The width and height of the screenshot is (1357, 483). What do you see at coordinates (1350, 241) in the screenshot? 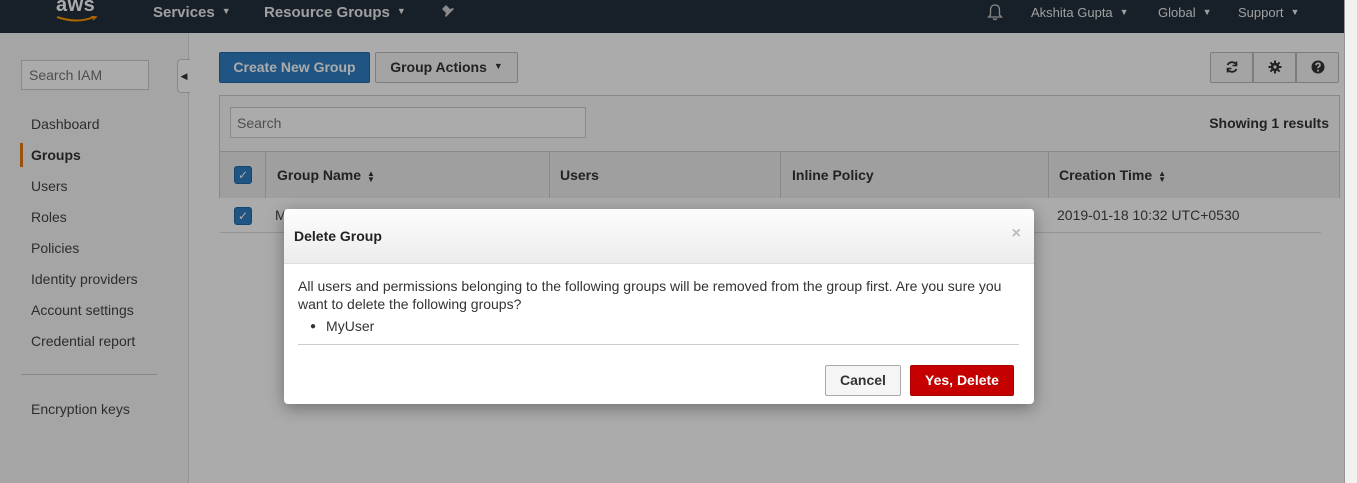
I see `page-scrollbar` at bounding box center [1350, 241].